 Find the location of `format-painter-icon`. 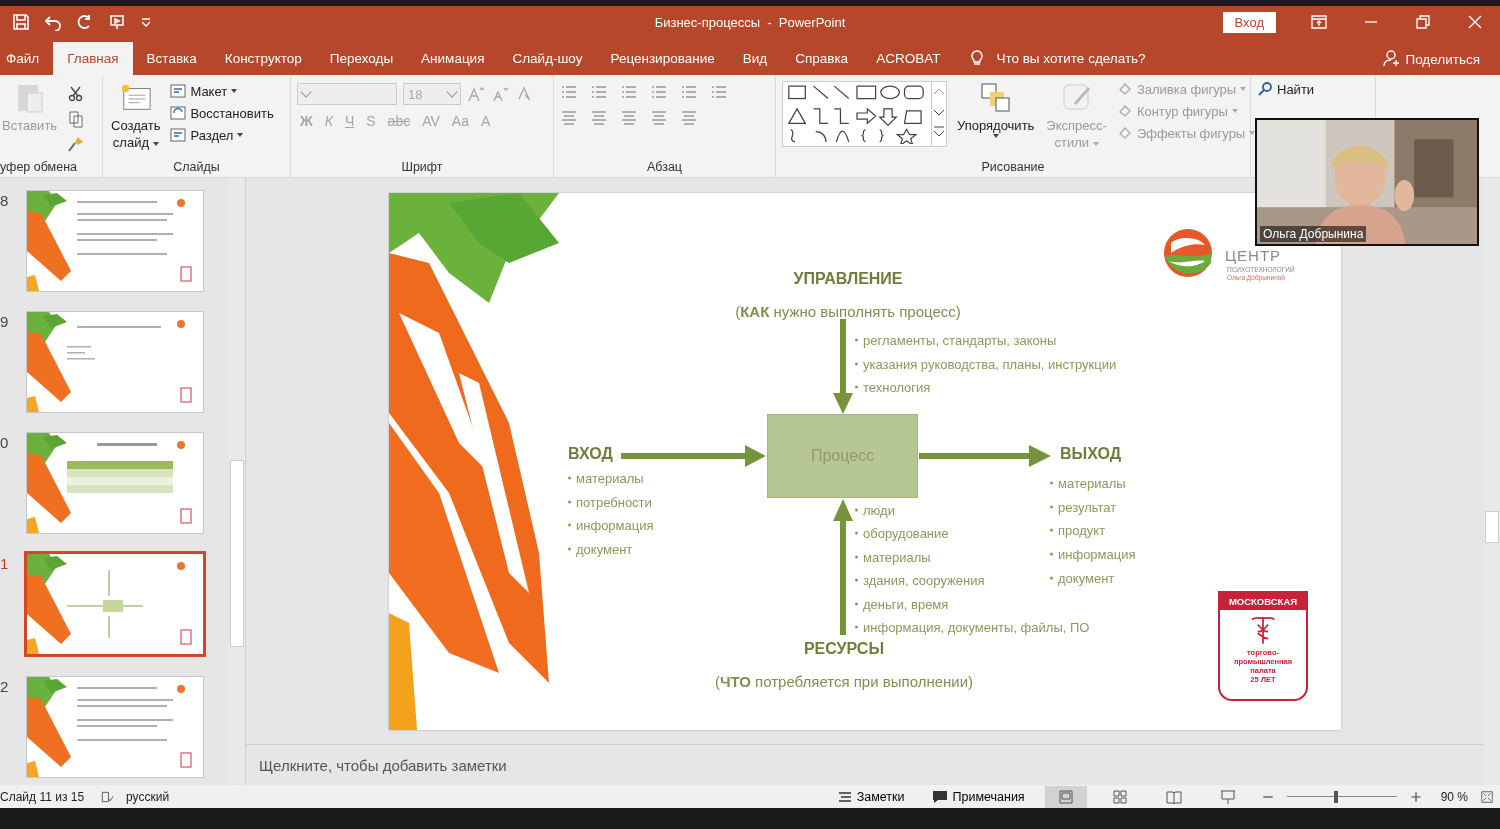

format-painter-icon is located at coordinates (76, 144).